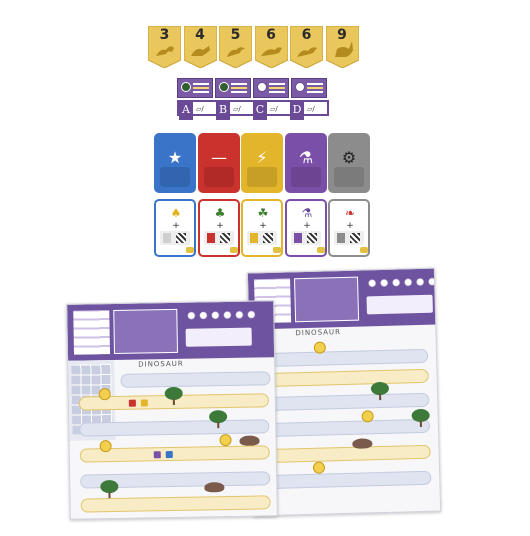 The width and height of the screenshot is (530, 536). I want to click on meeple-icon: ★, so click(175, 157).